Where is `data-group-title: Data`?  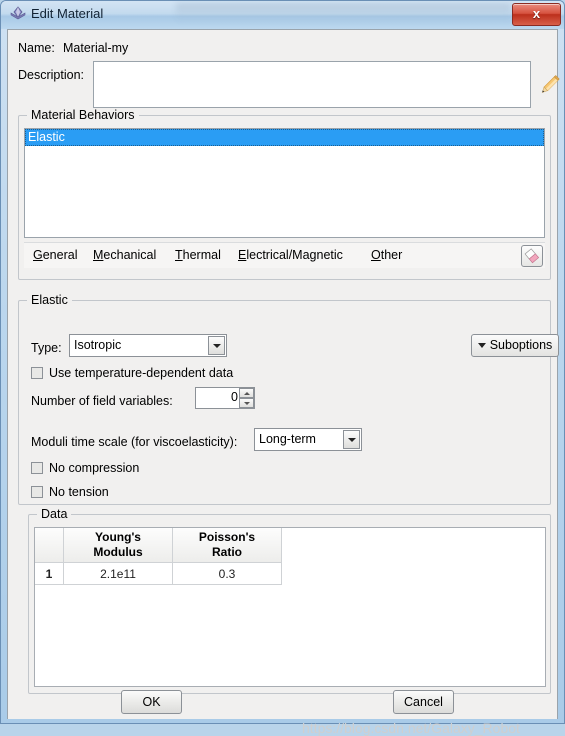
data-group-title: Data is located at coordinates (54, 514).